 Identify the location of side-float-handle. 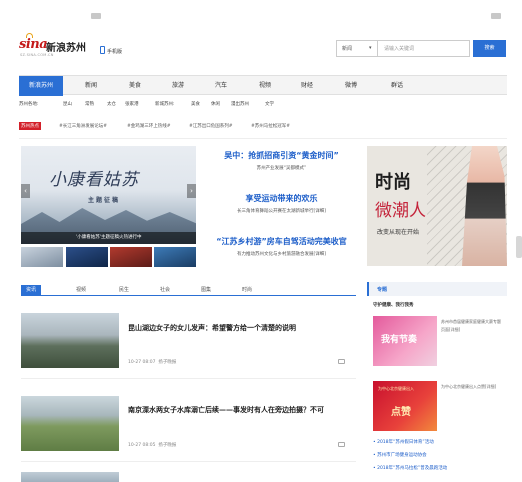
(519, 247).